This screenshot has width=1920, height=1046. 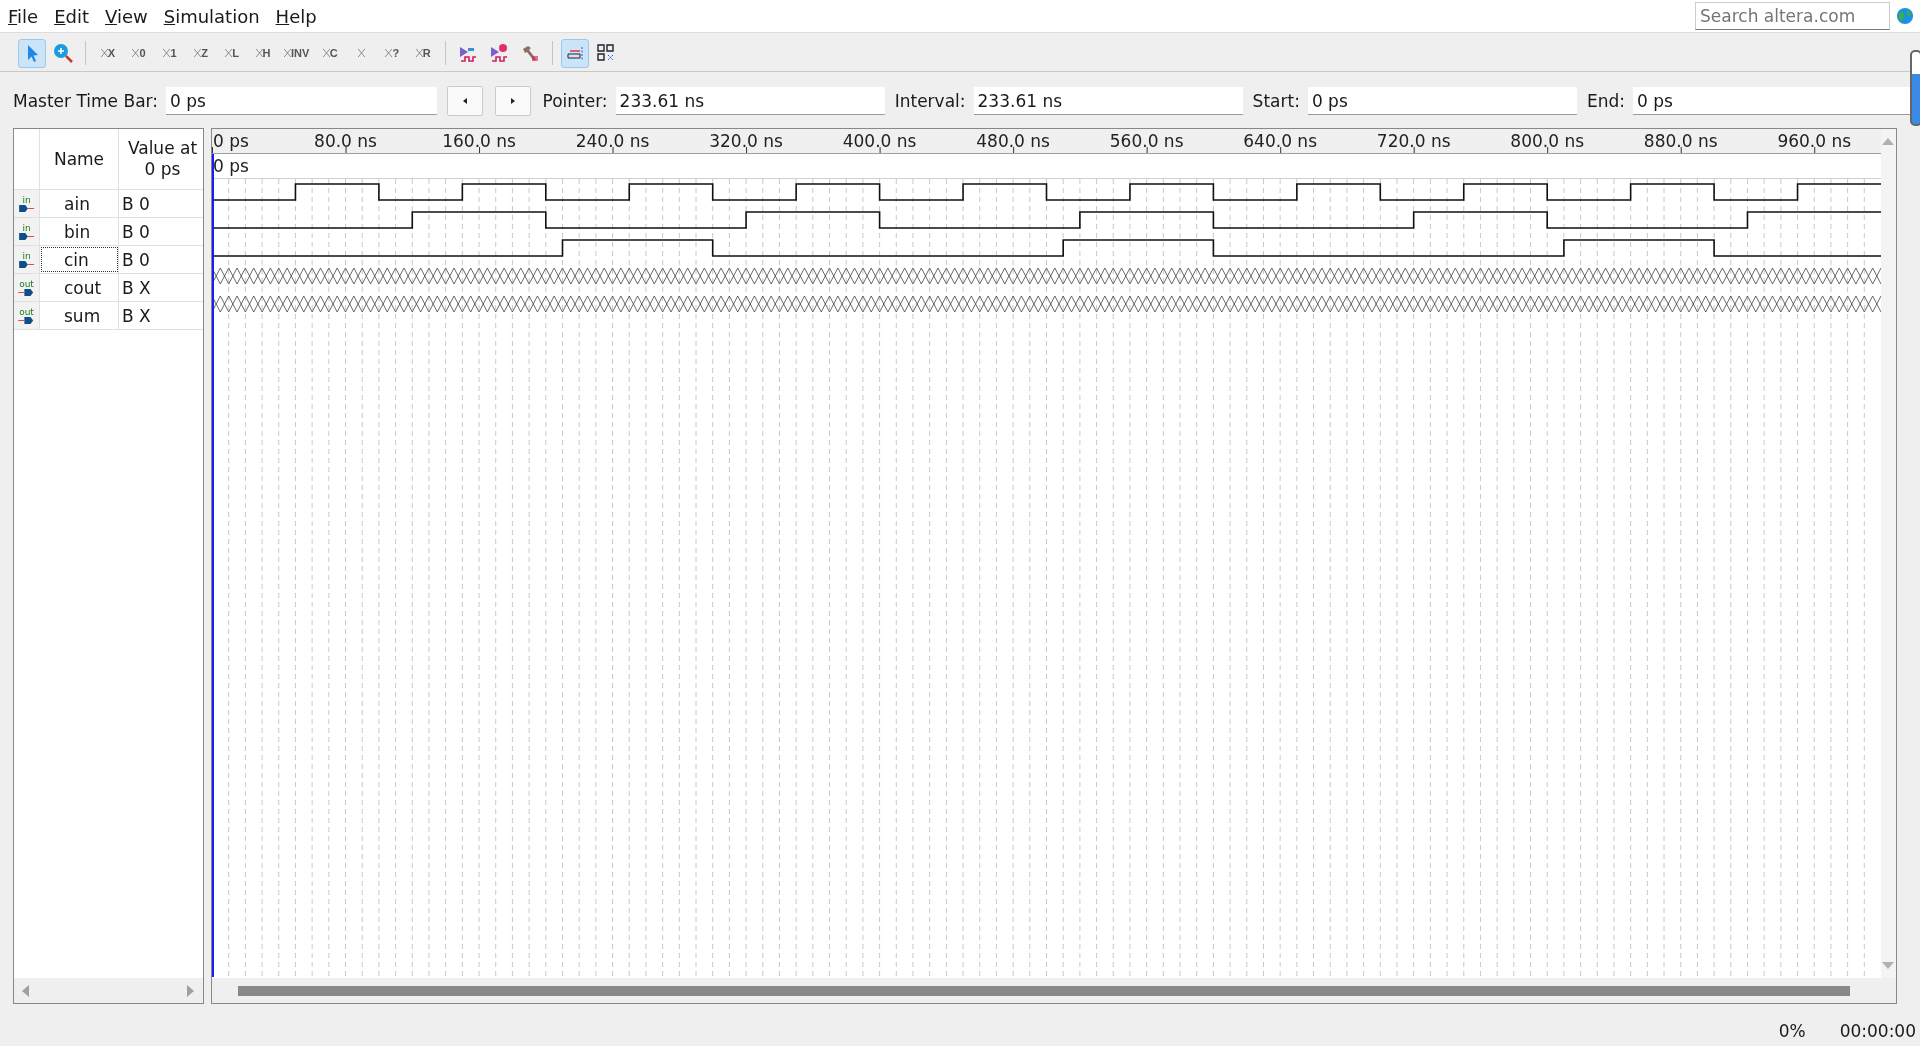 What do you see at coordinates (23, 16) in the screenshot?
I see `menu-item: File` at bounding box center [23, 16].